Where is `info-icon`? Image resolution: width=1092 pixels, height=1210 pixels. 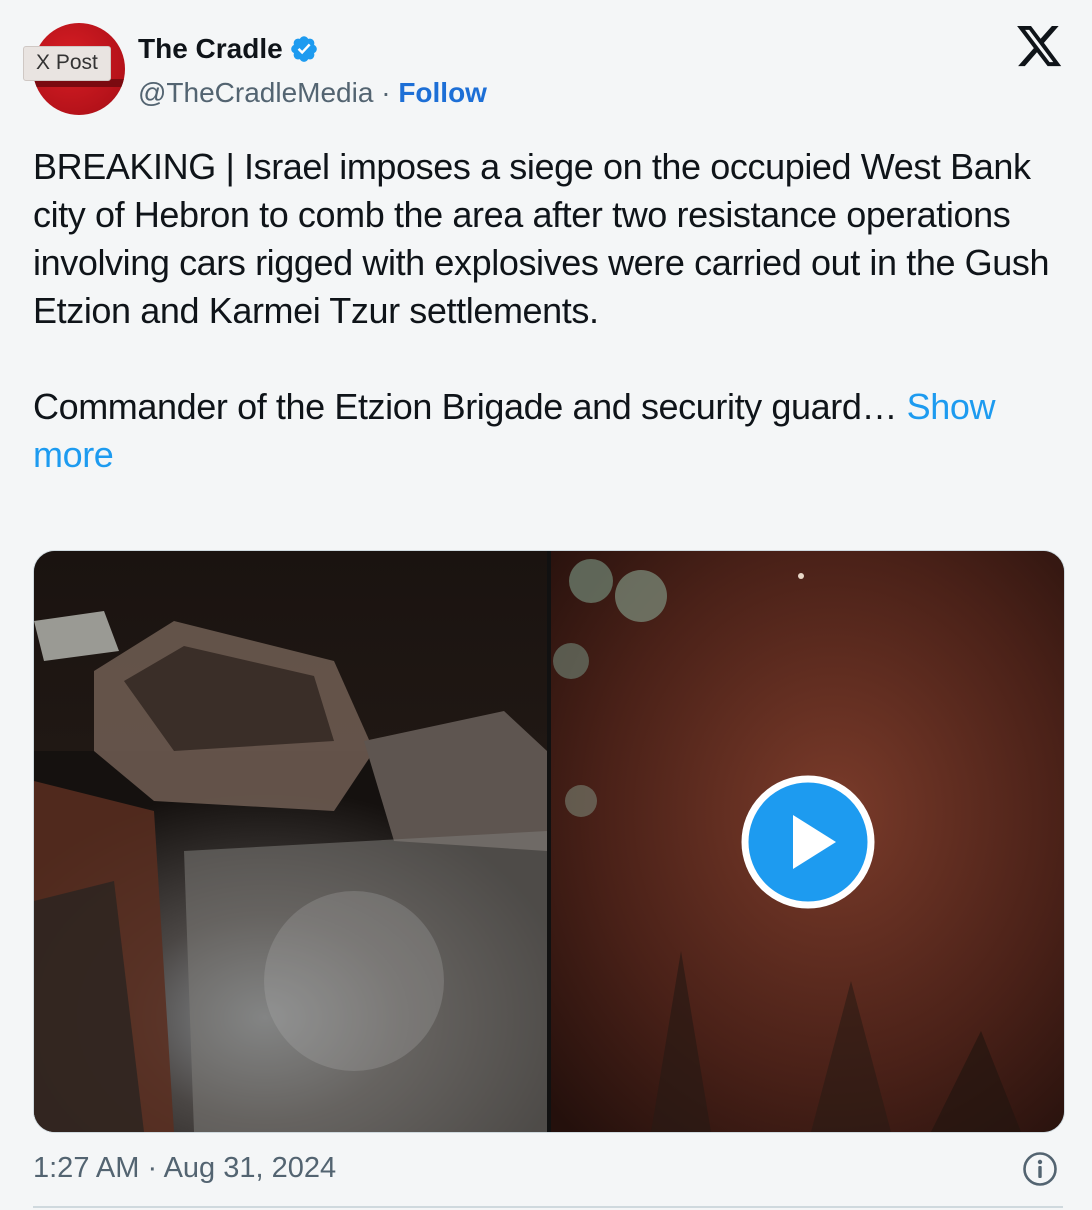 info-icon is located at coordinates (1040, 1169).